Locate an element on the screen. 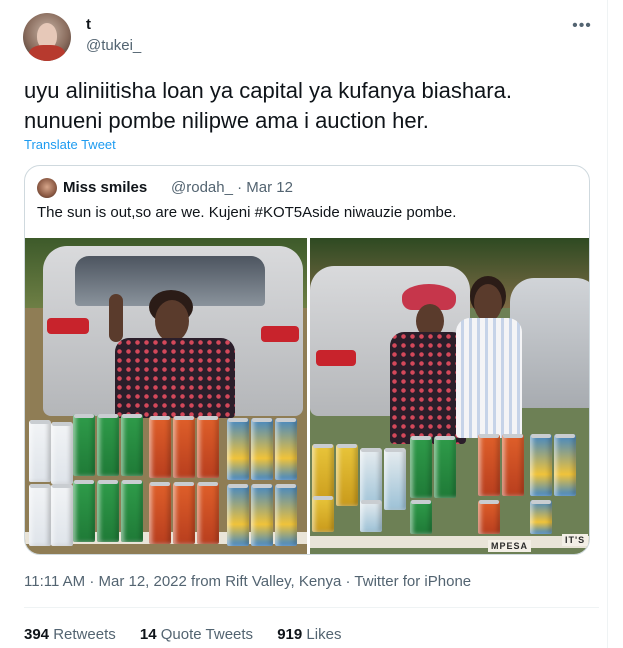 The image size is (623, 648). quoted-date: Mar 12 is located at coordinates (269, 187).